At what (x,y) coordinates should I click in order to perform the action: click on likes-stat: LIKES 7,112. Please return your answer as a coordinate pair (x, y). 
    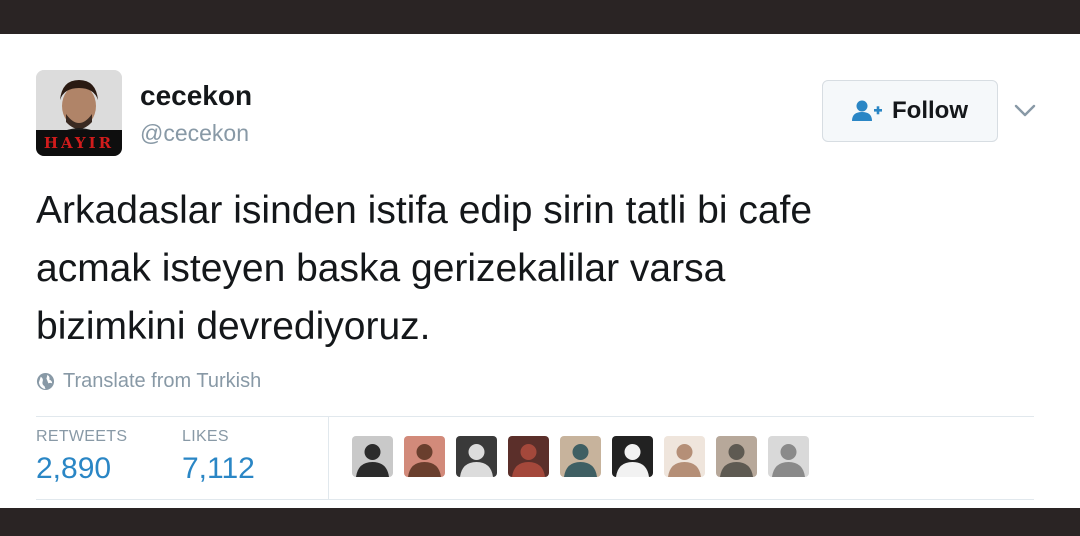
    Looking at the image, I should click on (218, 457).